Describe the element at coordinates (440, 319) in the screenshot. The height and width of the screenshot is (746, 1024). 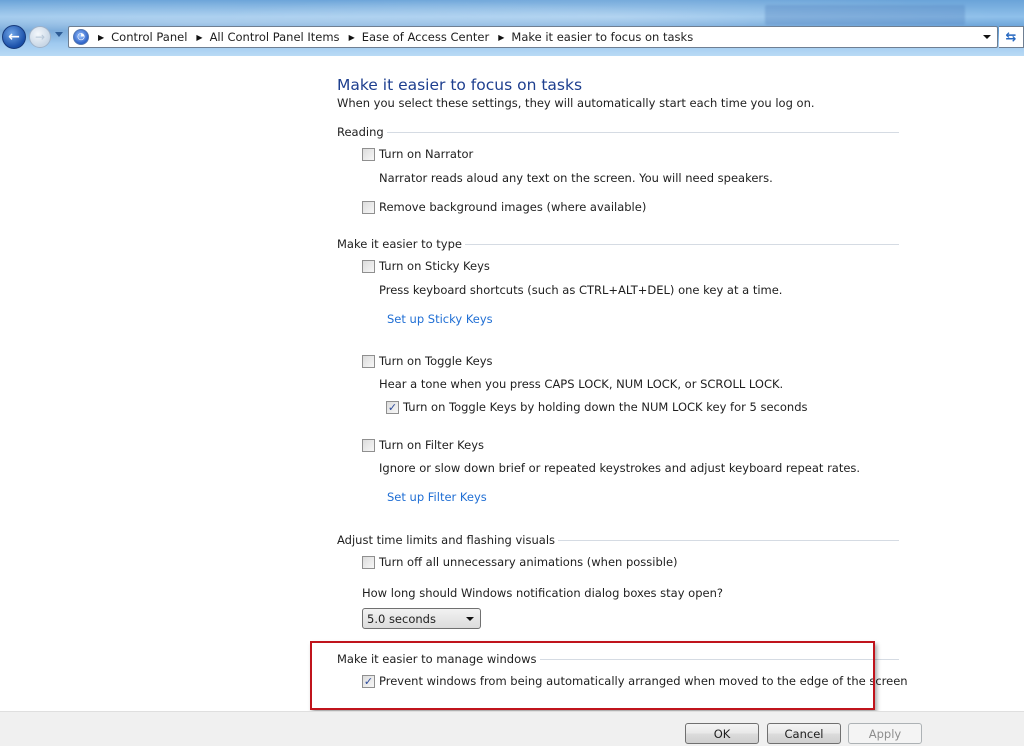
I see `setup-sticky-keys-link: Set up Sticky Keys` at that location.